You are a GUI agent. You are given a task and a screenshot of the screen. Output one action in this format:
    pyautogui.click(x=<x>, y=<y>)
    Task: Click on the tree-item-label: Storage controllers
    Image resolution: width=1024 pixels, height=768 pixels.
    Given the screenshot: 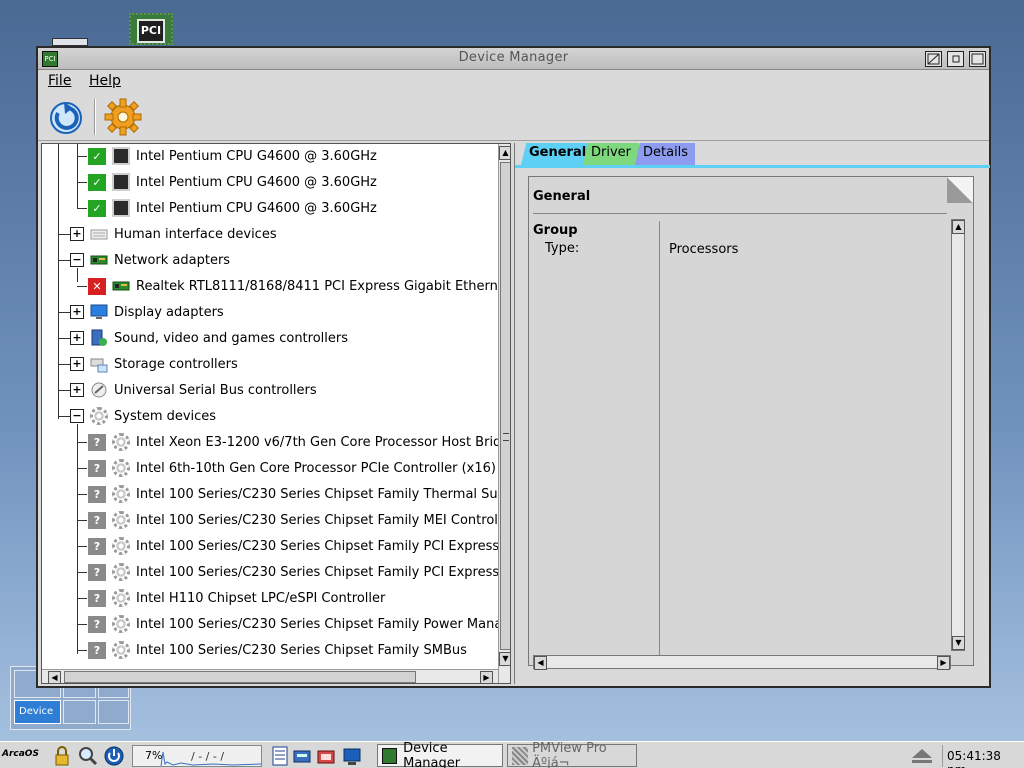 What is the action you would take?
    pyautogui.click(x=176, y=364)
    